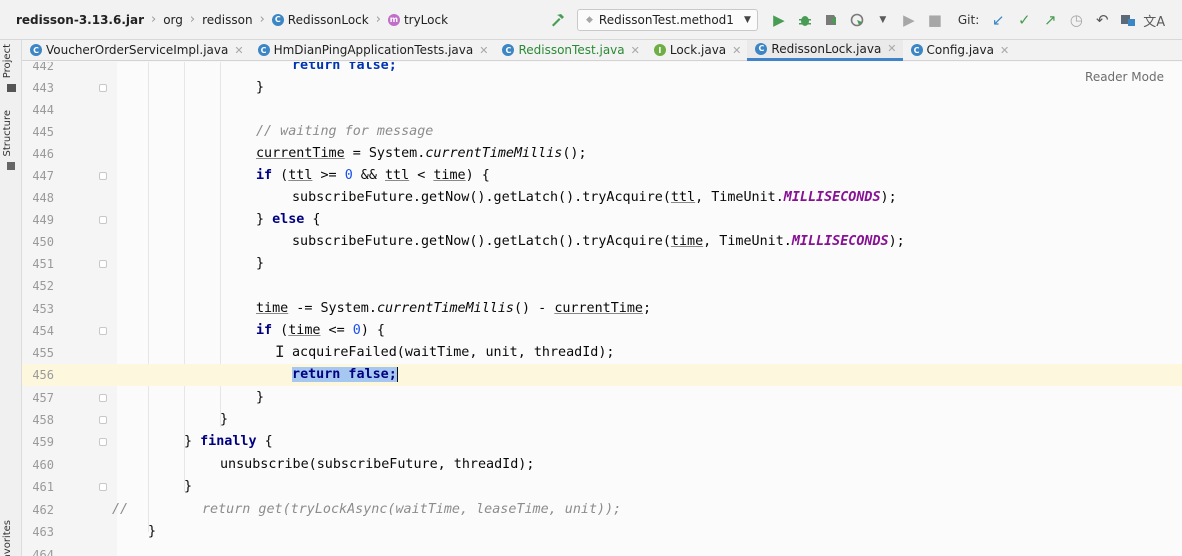  What do you see at coordinates (43, 309) in the screenshot?
I see `line-number: 453` at bounding box center [43, 309].